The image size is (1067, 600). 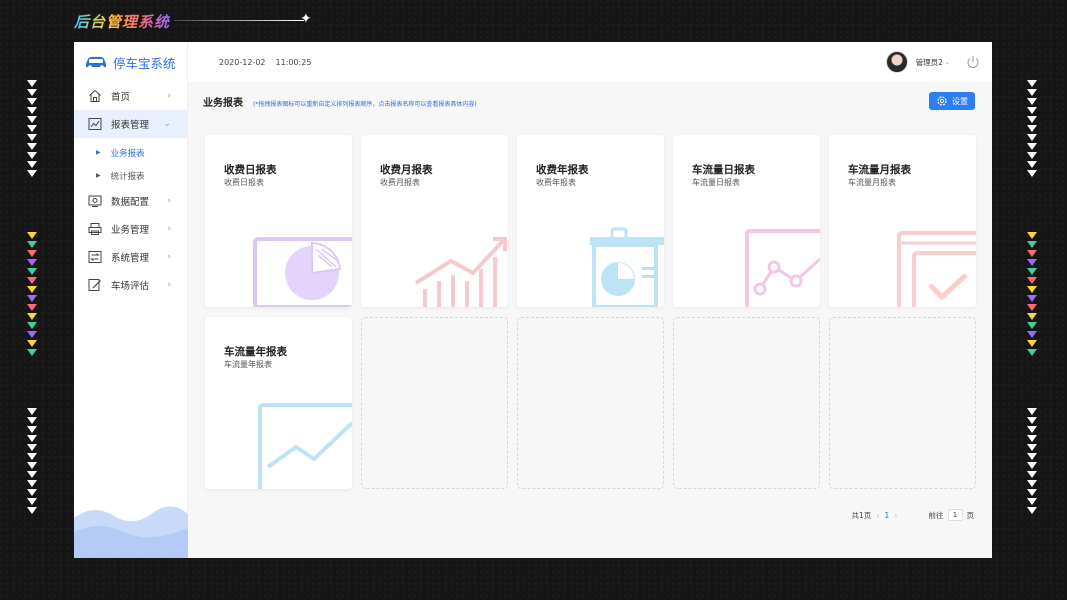 I want to click on sidebar-subitem-label: 业务报表, so click(x=127, y=153).